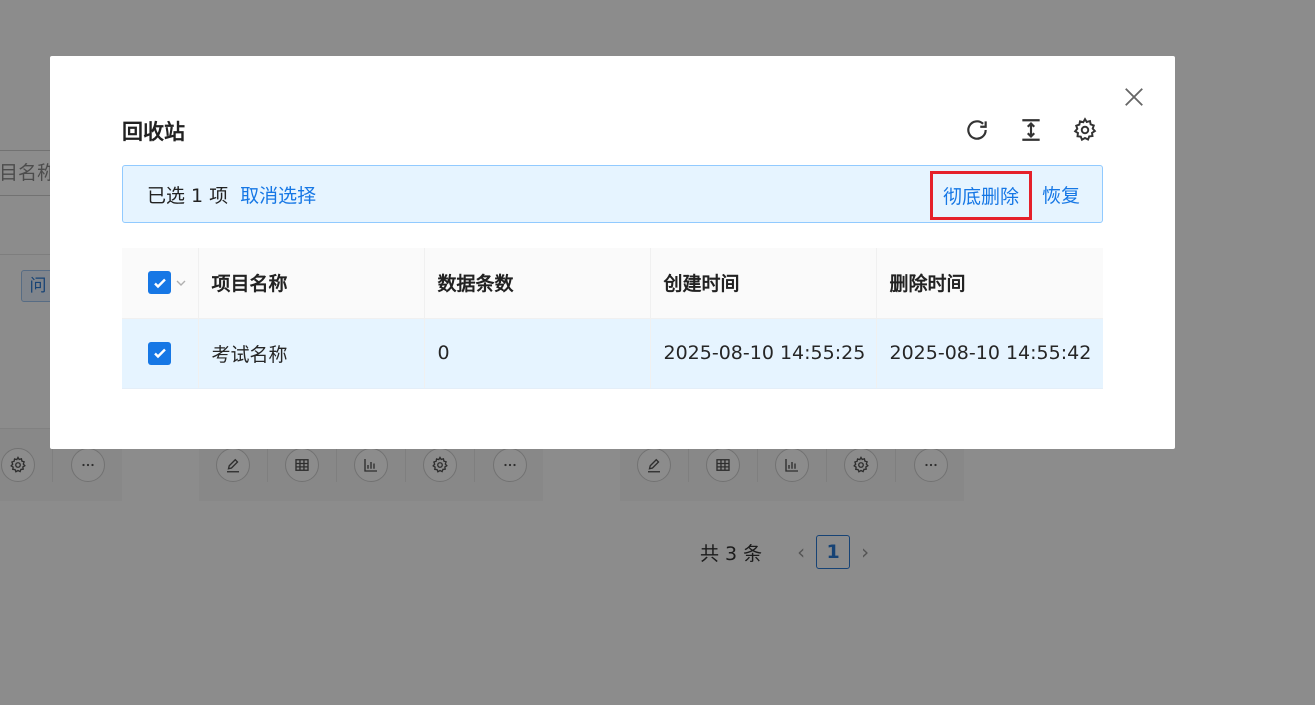  I want to click on cancel-selection-link: 取消选择, so click(278, 194).